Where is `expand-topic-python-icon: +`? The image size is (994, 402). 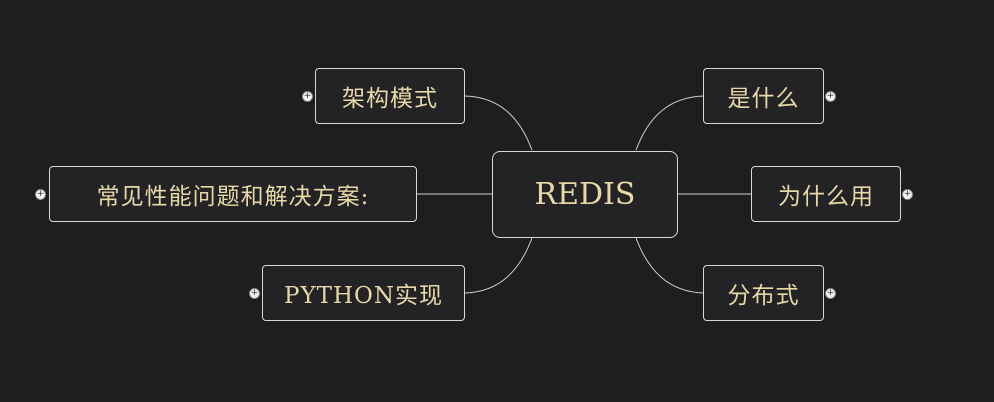
expand-topic-python-icon: + is located at coordinates (254, 293).